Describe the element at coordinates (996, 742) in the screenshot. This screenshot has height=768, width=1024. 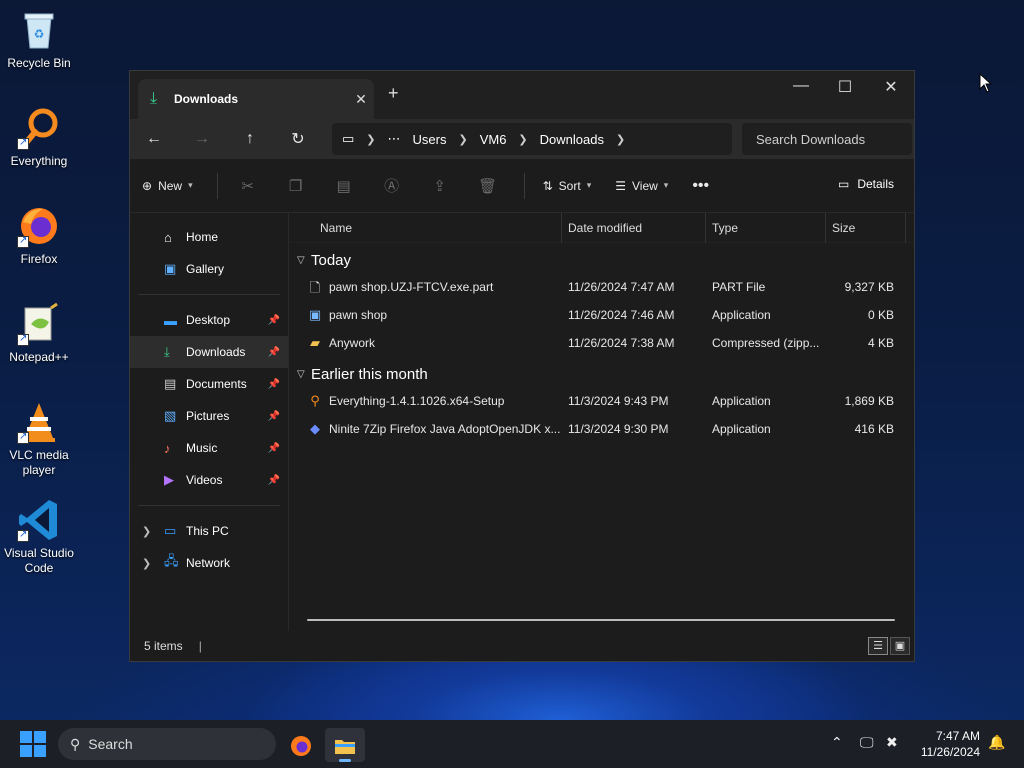
I see `notification-bell-icon: 🔔` at that location.